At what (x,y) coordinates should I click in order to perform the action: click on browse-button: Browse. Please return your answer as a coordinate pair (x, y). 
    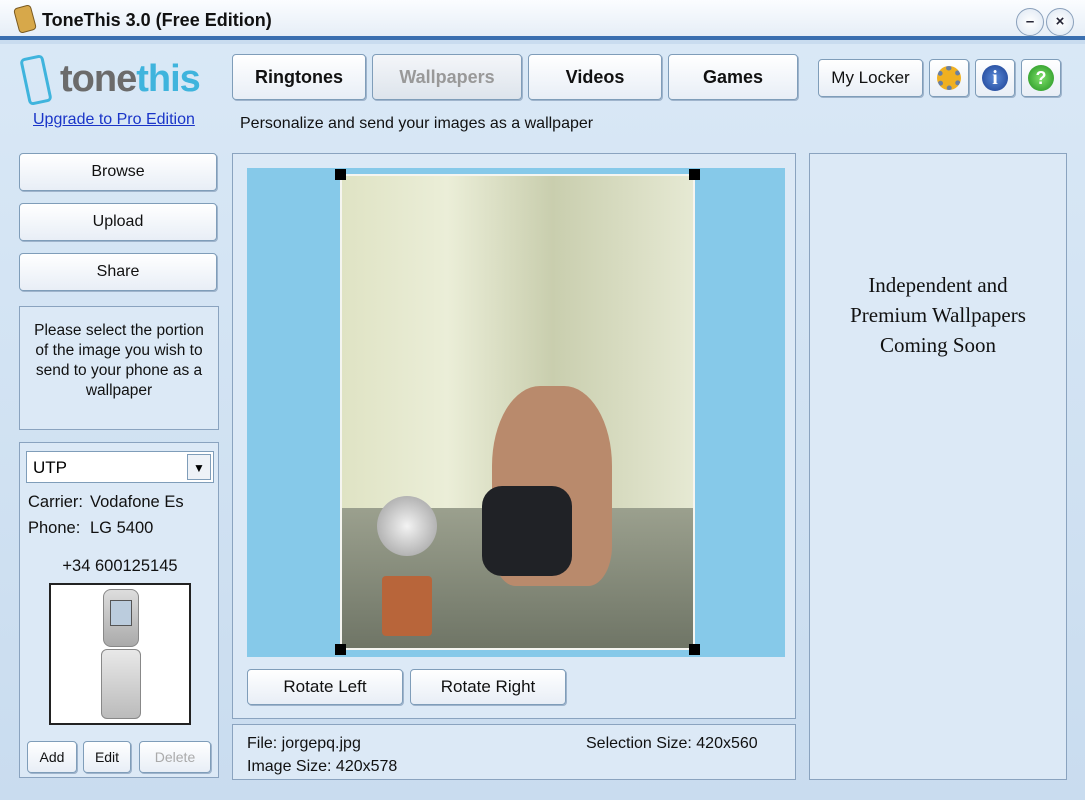
    Looking at the image, I should click on (118, 172).